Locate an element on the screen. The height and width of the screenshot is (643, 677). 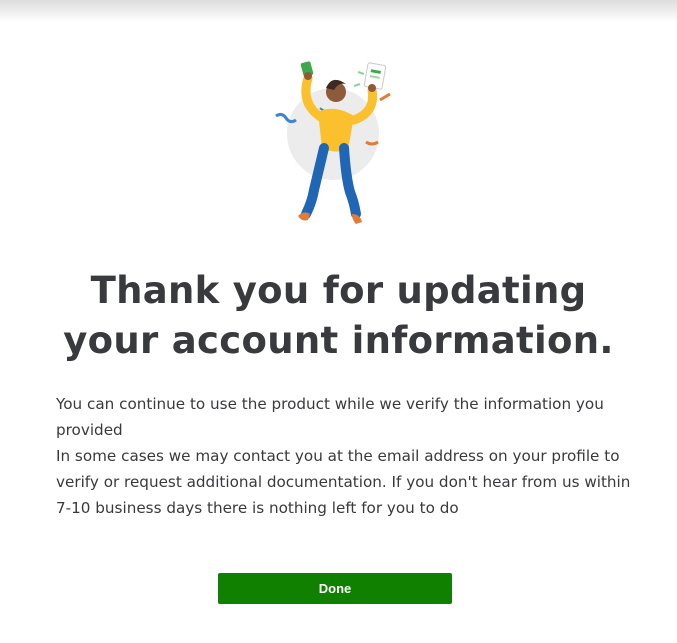
celebrating-person-icon is located at coordinates (338, 149).